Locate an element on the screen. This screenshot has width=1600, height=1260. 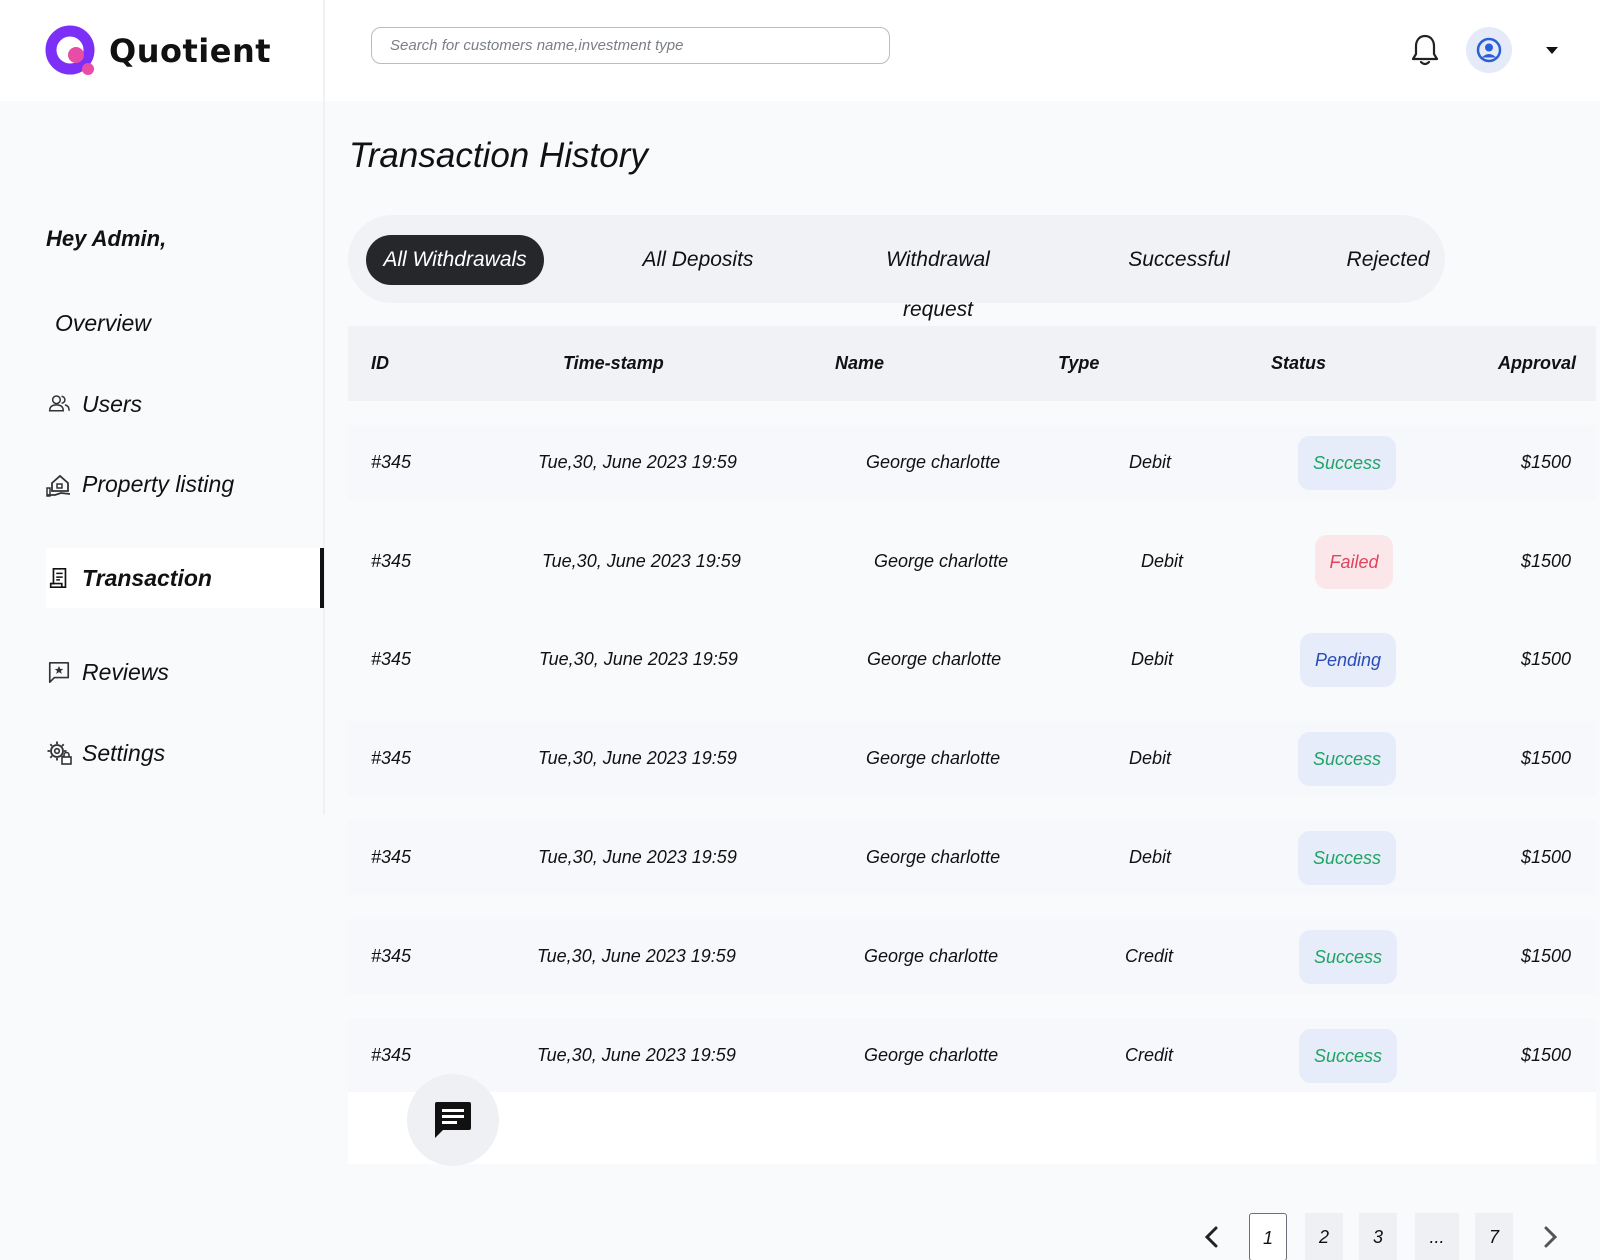
status-badge: Failed is located at coordinates (1354, 562).